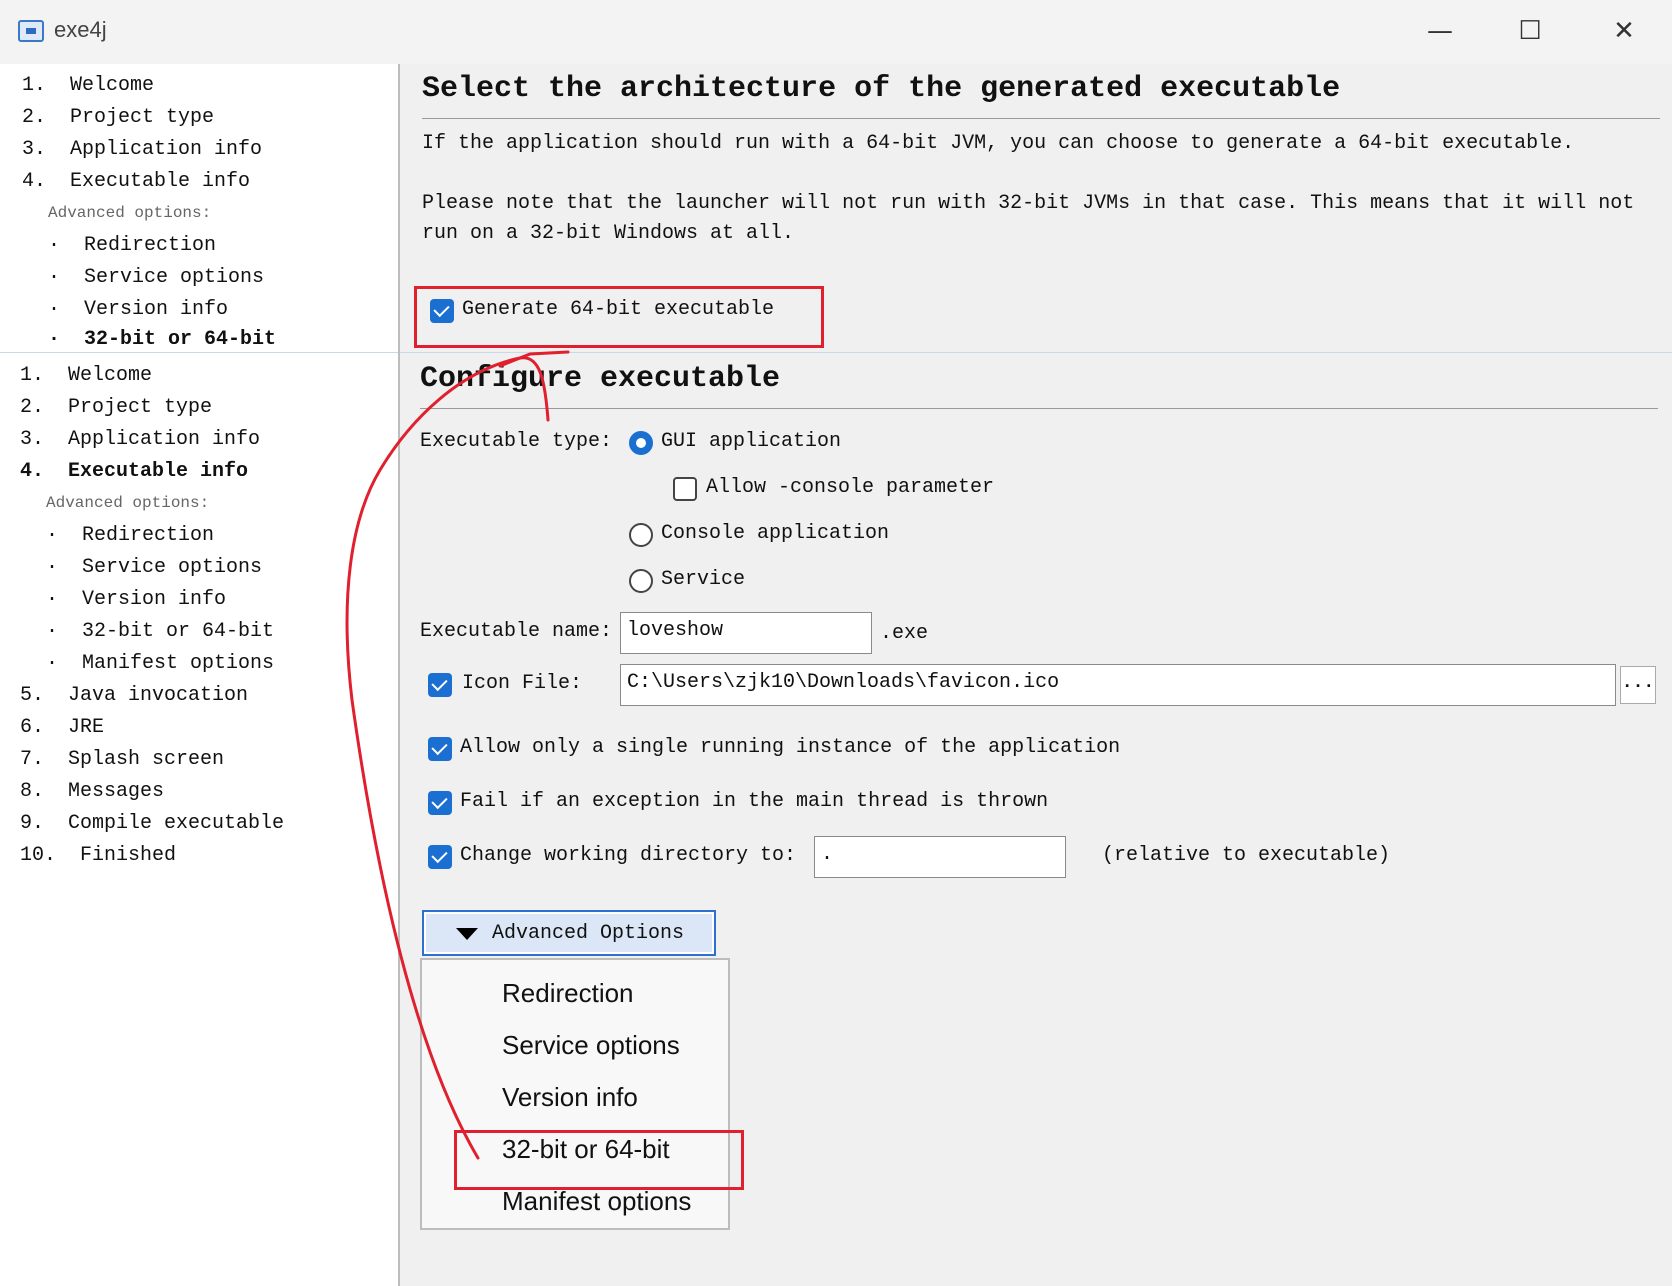 This screenshot has width=1672, height=1286. Describe the element at coordinates (440, 803) in the screenshot. I see `fail-exception-checkbox` at that location.